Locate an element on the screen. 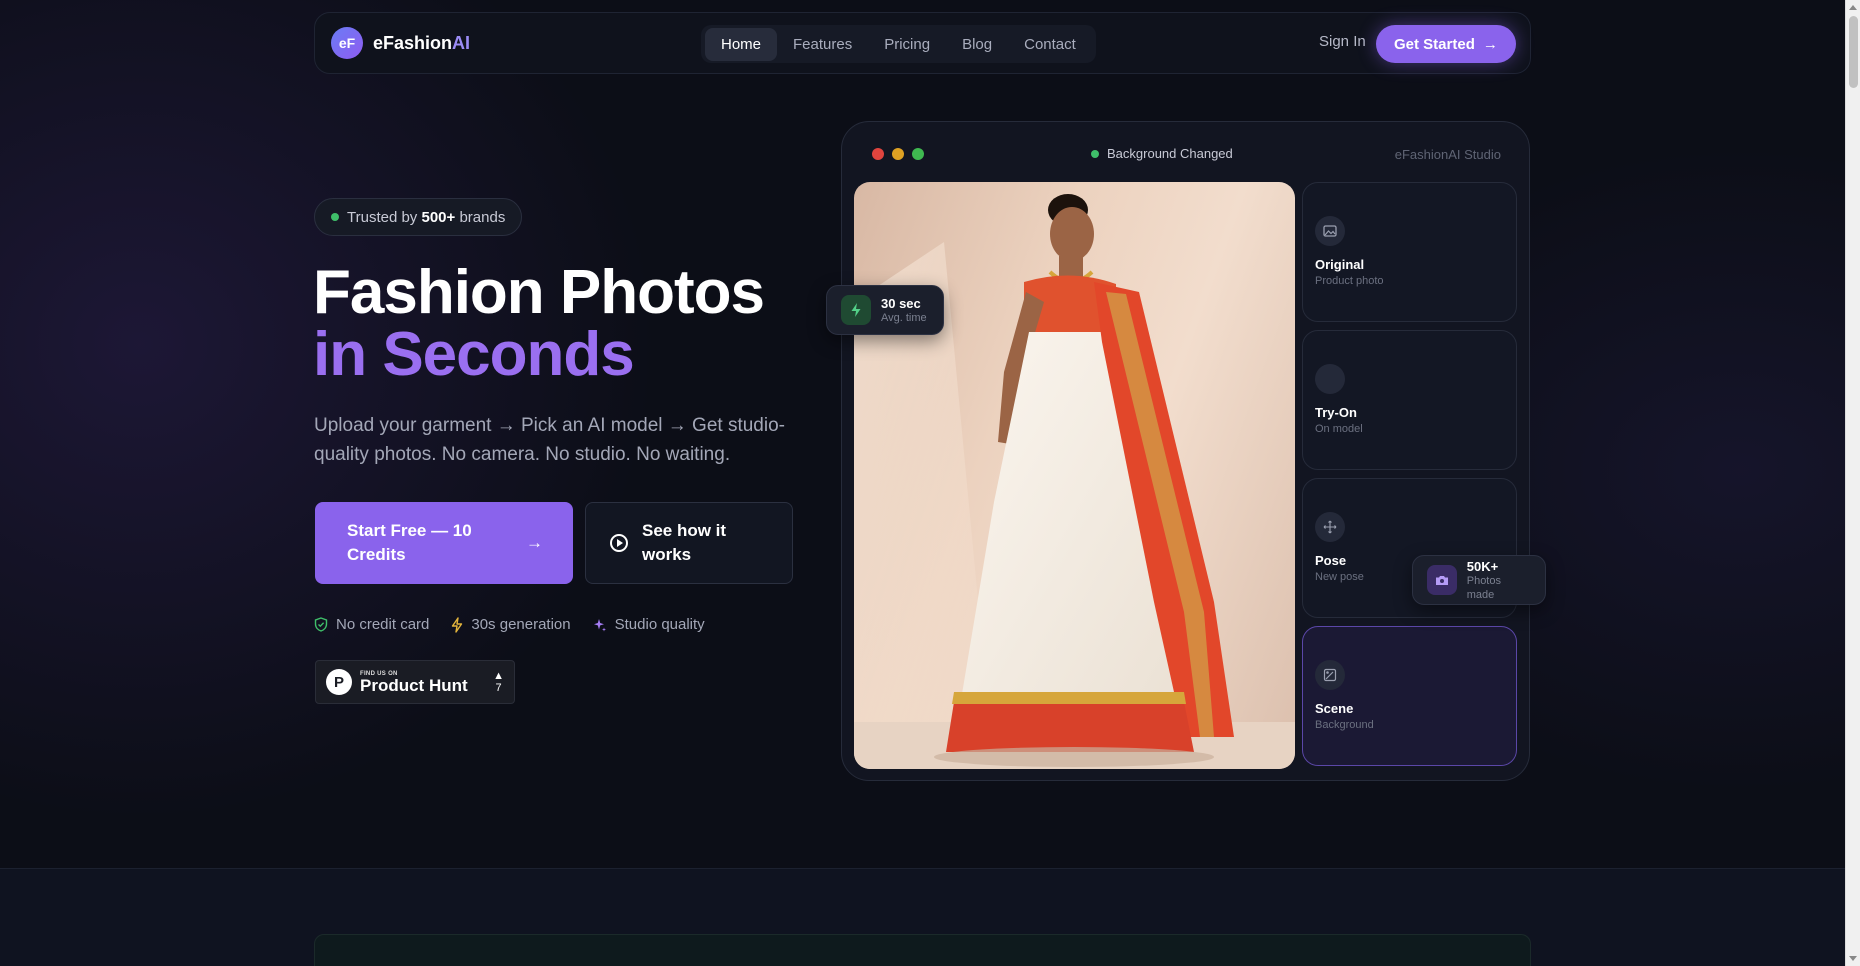 Image resolution: width=1860 pixels, height=966 pixels. nav-links: Home Features Pricing Blog Contact is located at coordinates (898, 44).